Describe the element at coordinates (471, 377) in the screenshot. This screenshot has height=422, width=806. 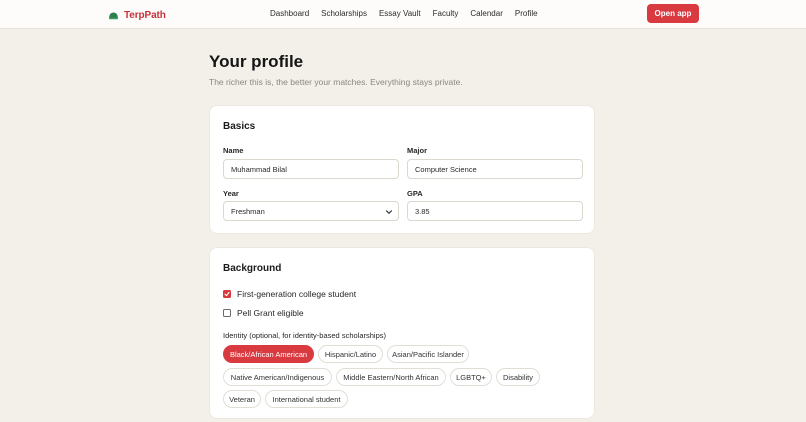
I see `identity-chip-lgbtq: LGBTQ+` at that location.